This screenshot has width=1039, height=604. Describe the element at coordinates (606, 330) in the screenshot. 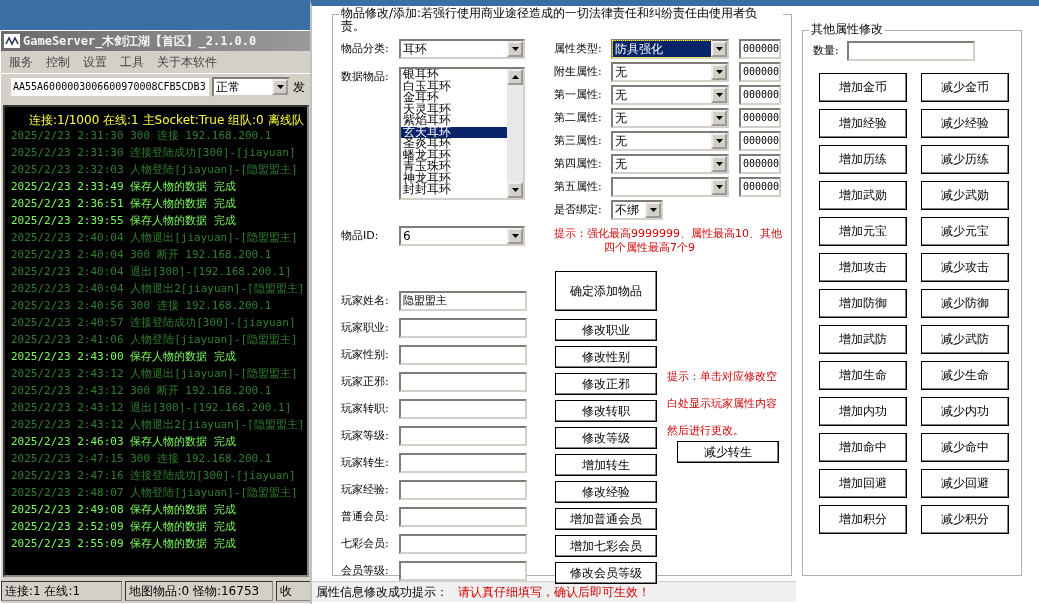

I see `action-button: 修改职业` at that location.